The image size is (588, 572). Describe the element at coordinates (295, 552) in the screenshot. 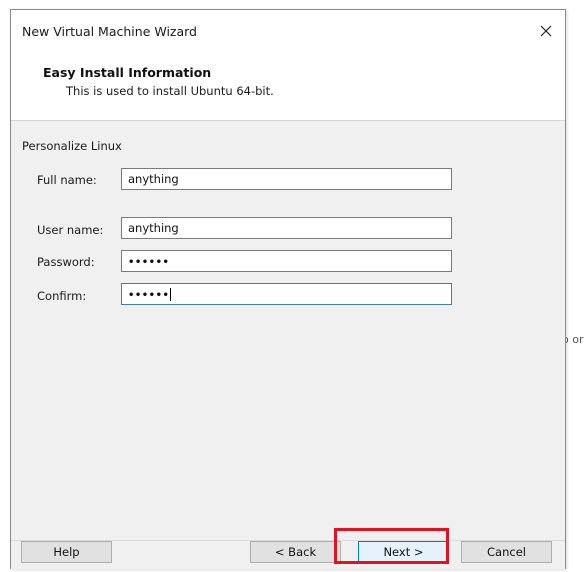

I see `back-button: < Back` at that location.